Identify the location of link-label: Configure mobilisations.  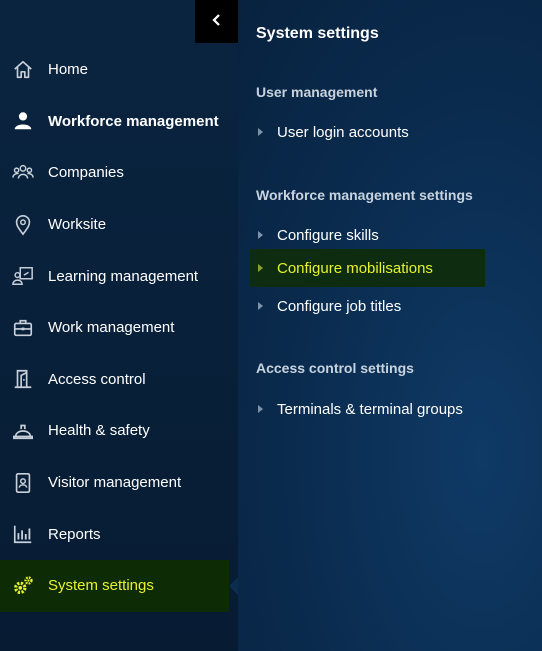
(355, 268).